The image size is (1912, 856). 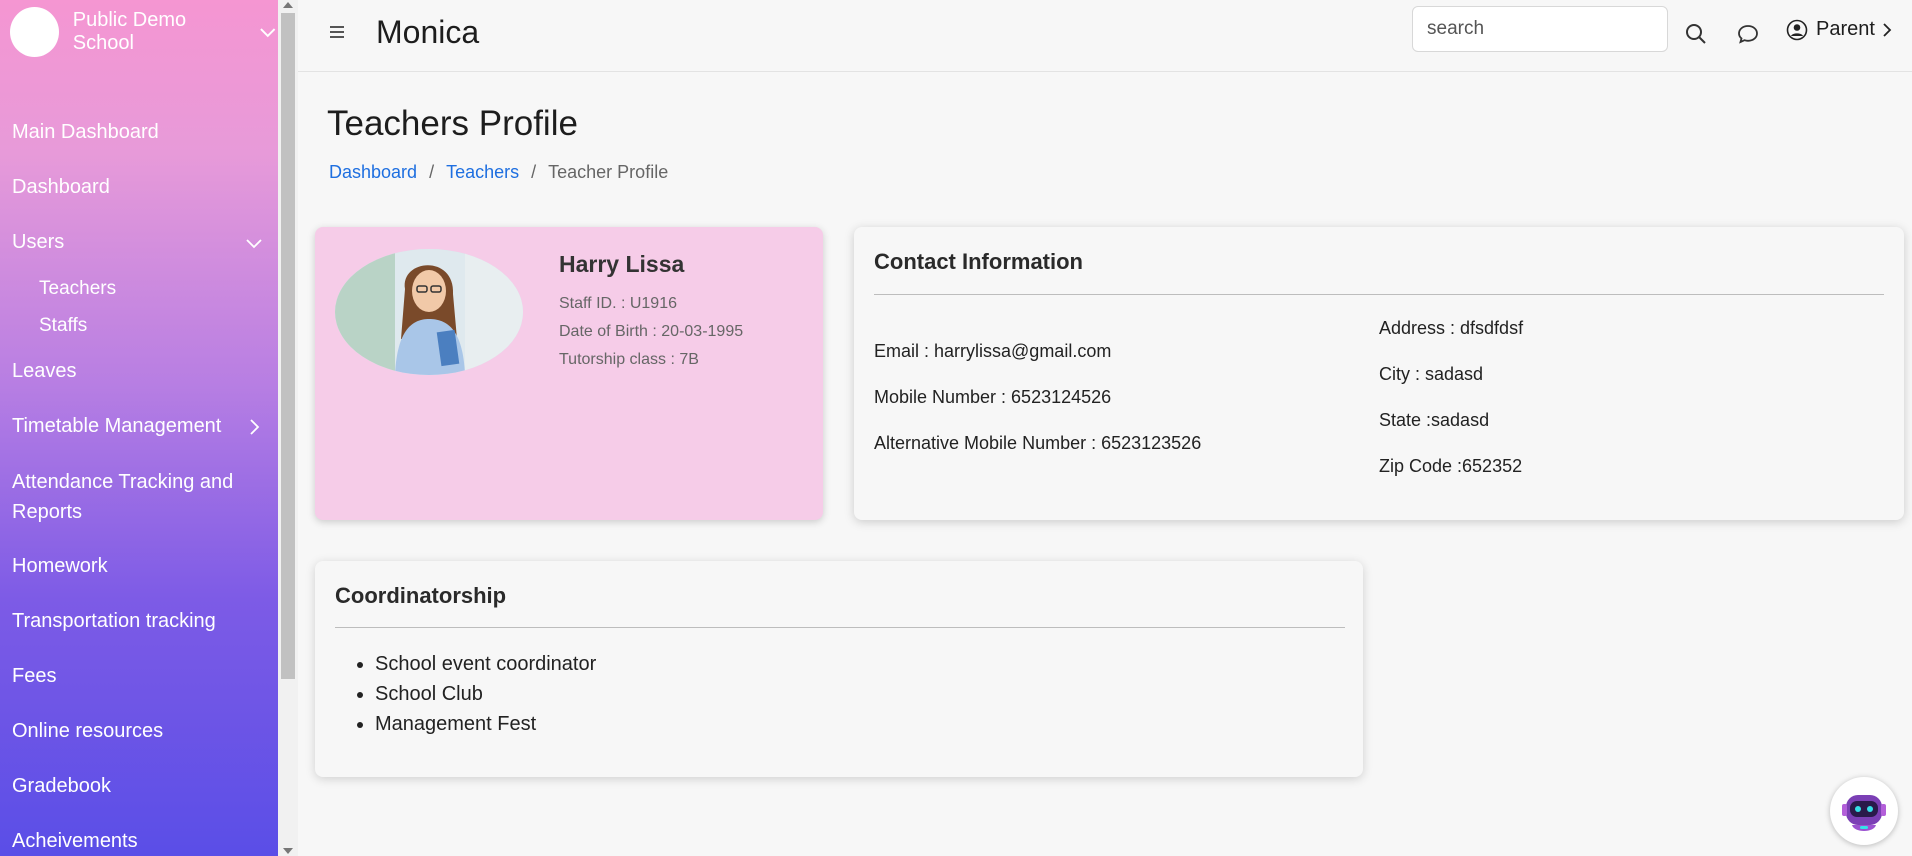 What do you see at coordinates (1451, 328) in the screenshot?
I see `contact-address: Address : dfsdfdsf` at bounding box center [1451, 328].